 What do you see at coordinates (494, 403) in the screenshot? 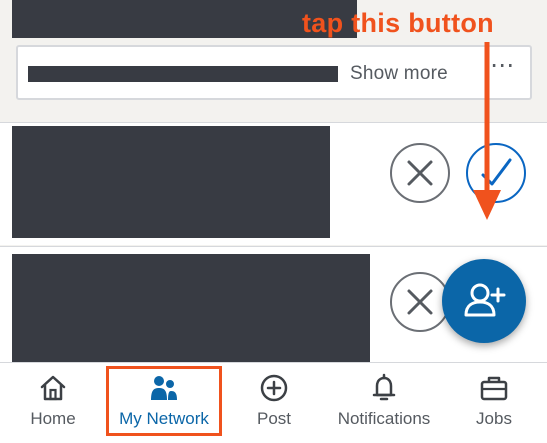
I see `nav-jobs: Jobs` at bounding box center [494, 403].